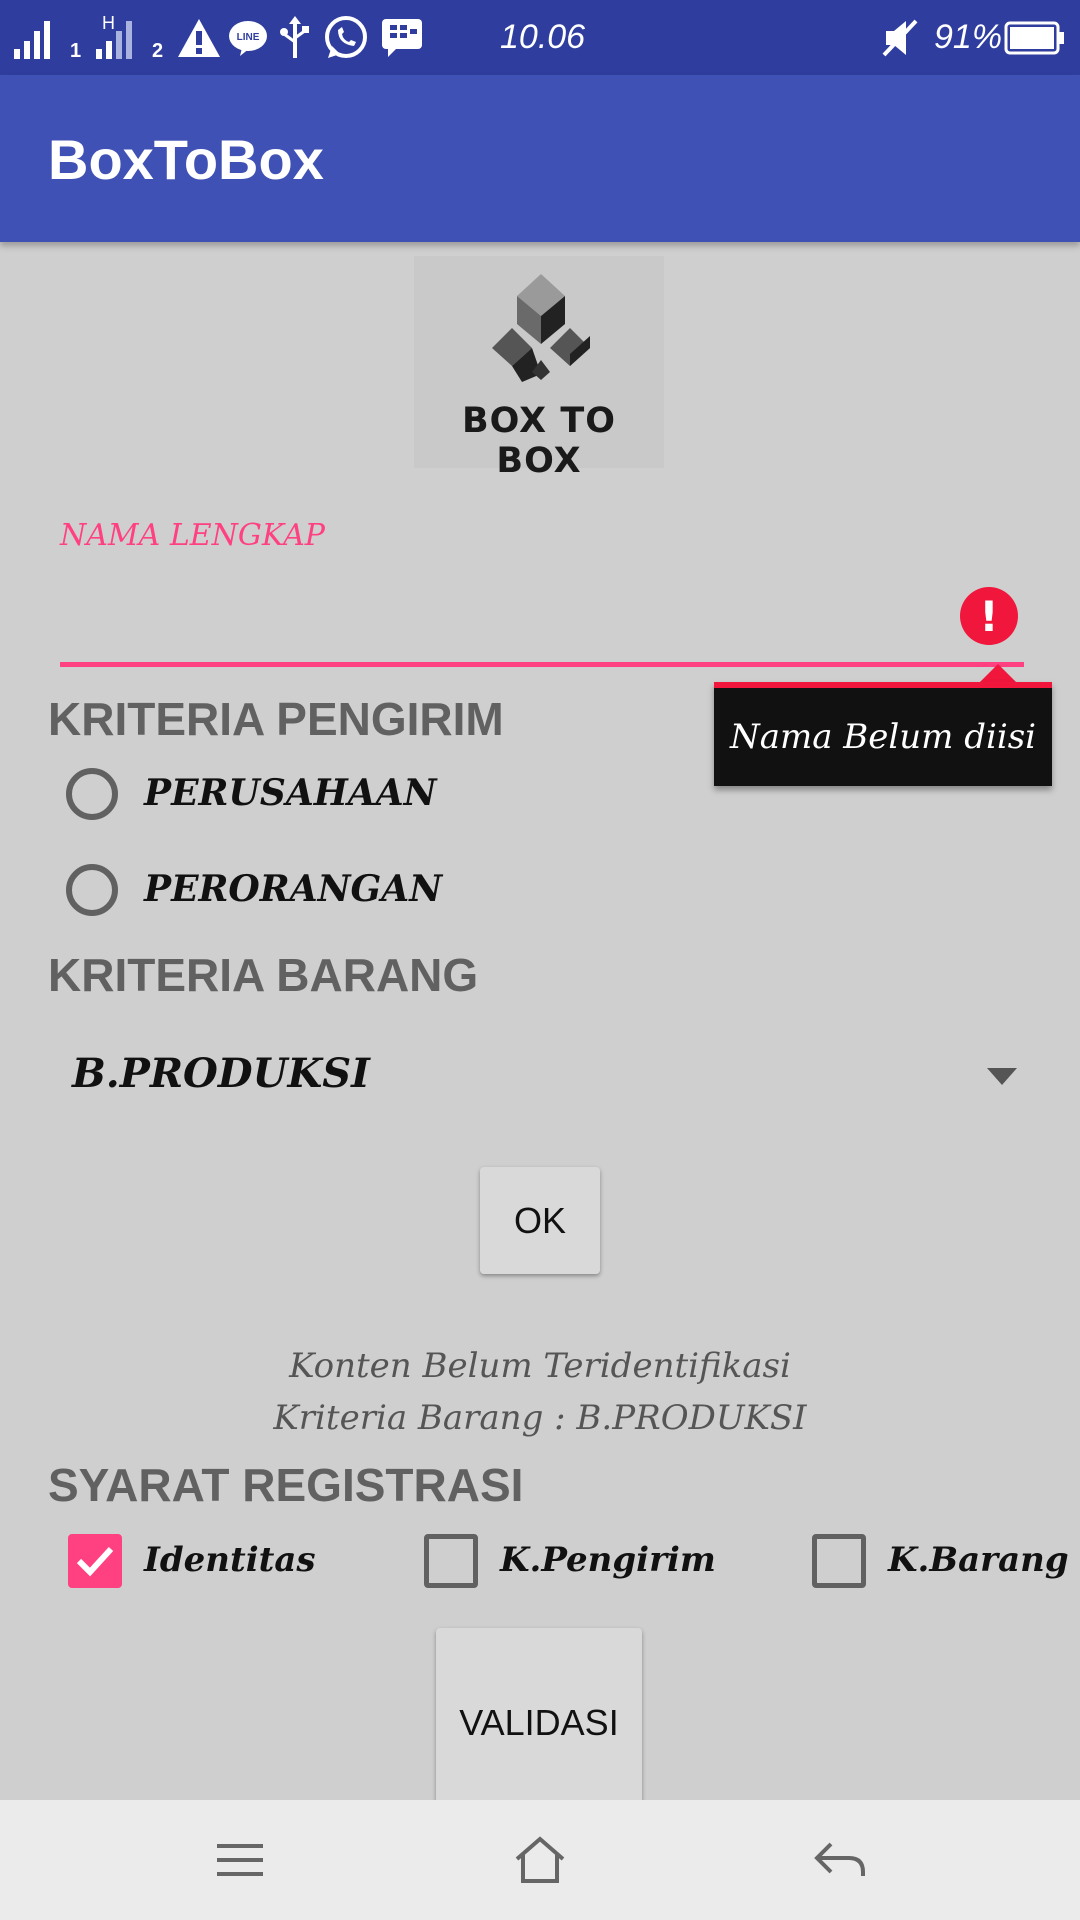 The height and width of the screenshot is (1920, 1080). What do you see at coordinates (989, 616) in the screenshot?
I see `error-icon: !` at bounding box center [989, 616].